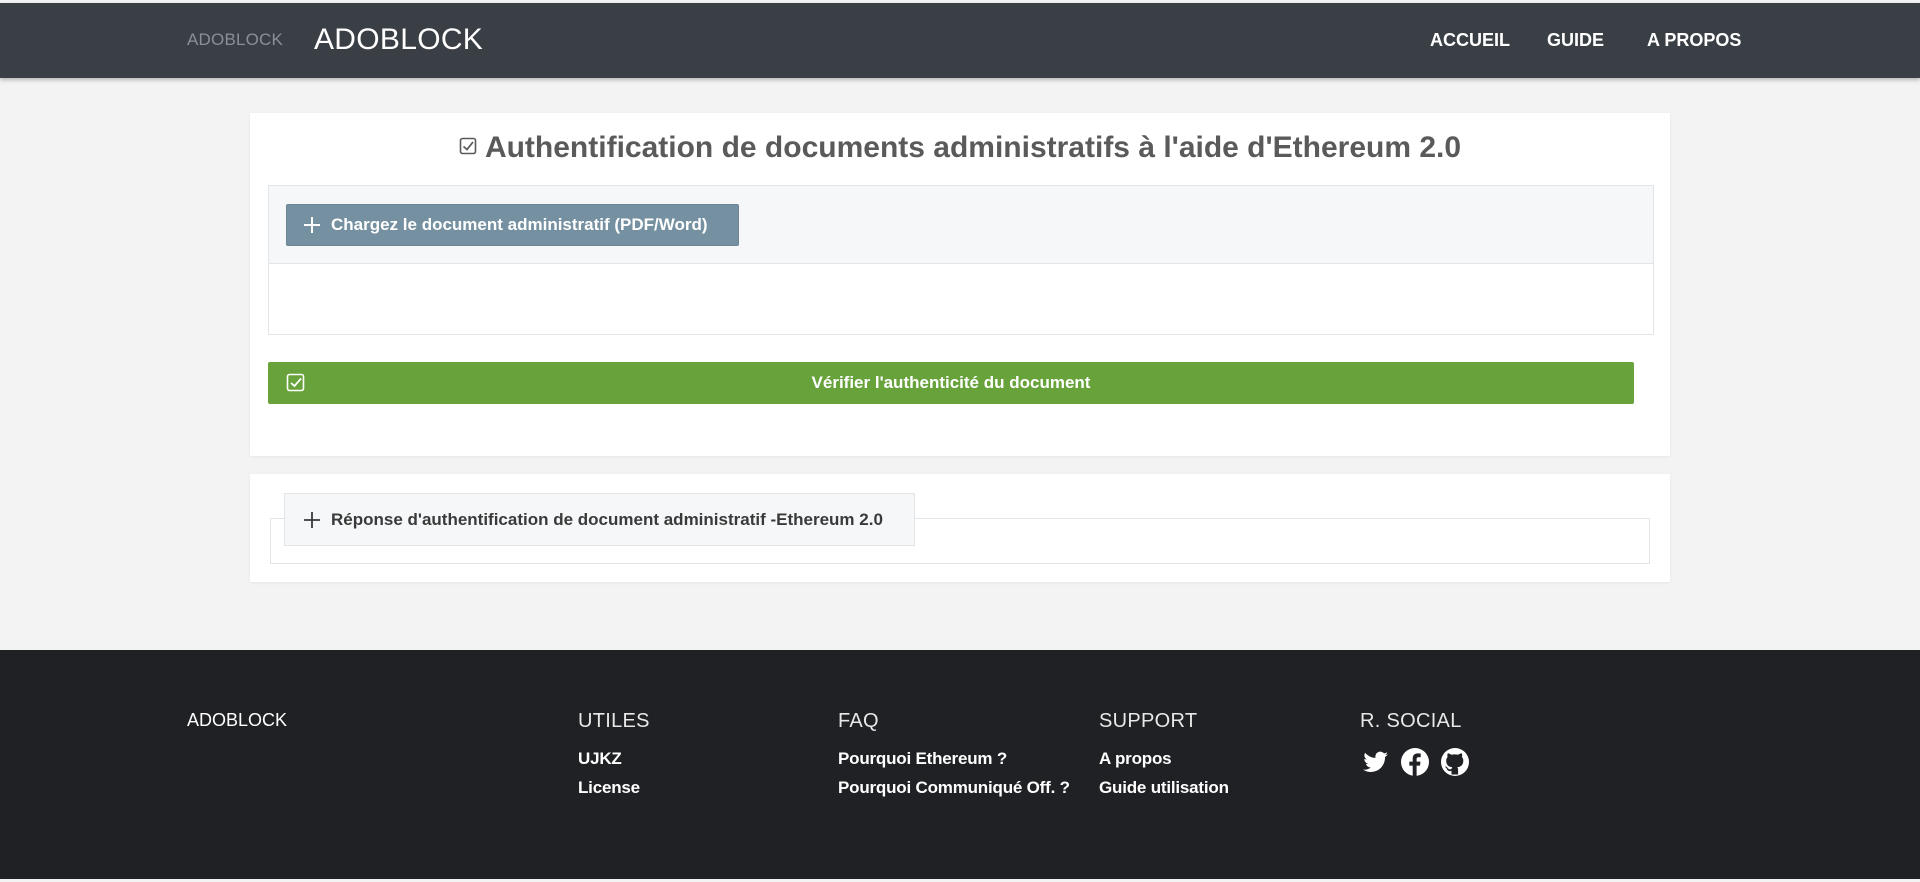  I want to click on footer-heading-support: SUPPORT, so click(1148, 721).